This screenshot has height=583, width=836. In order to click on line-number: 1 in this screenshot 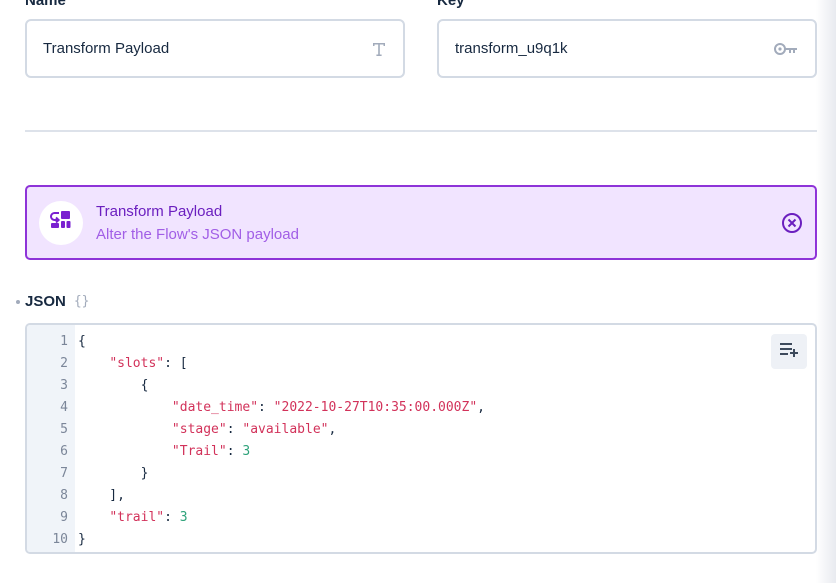, I will do `click(64, 341)`.